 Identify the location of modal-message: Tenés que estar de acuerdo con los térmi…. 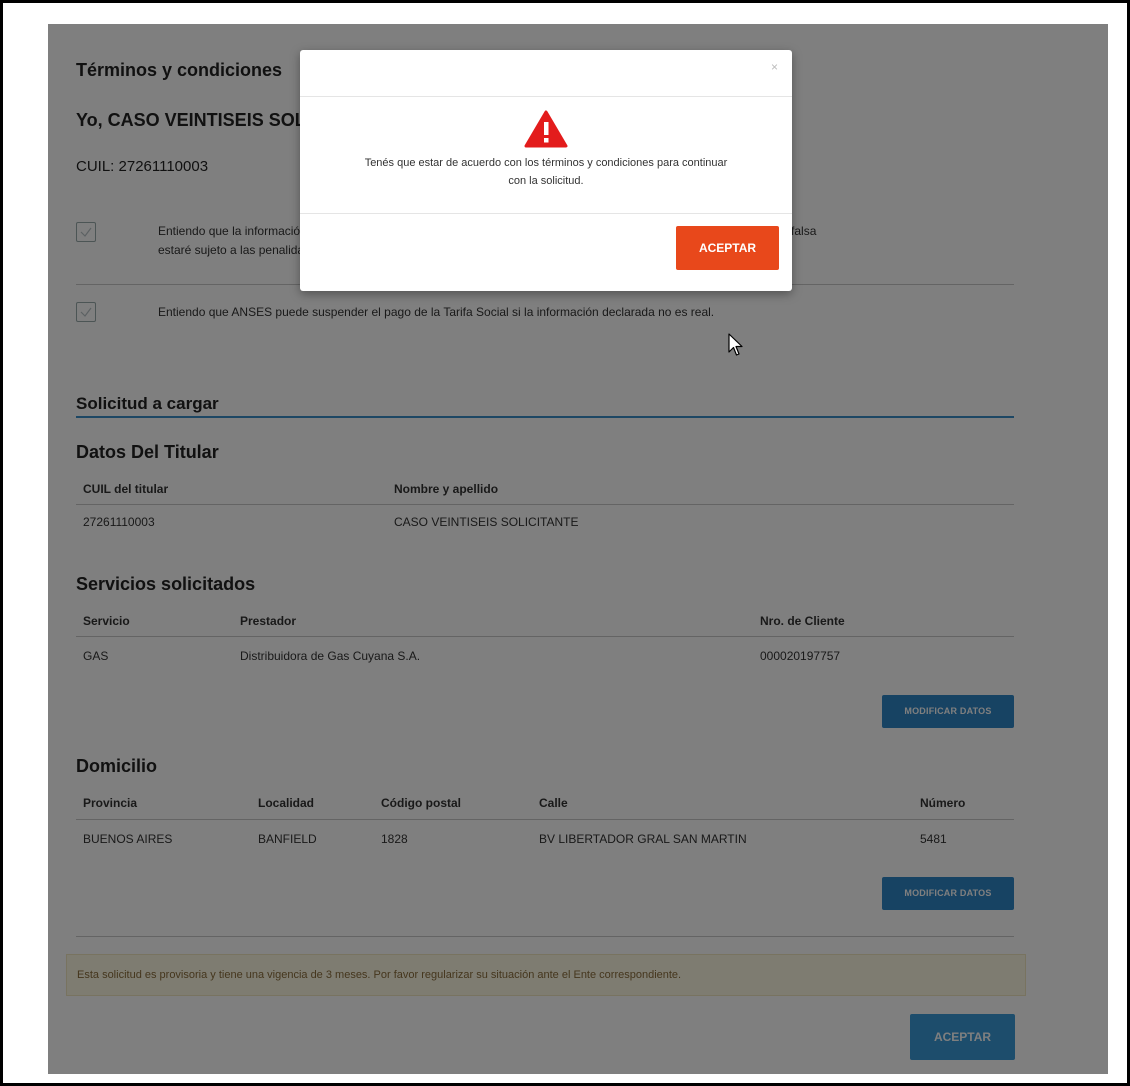
(546, 172).